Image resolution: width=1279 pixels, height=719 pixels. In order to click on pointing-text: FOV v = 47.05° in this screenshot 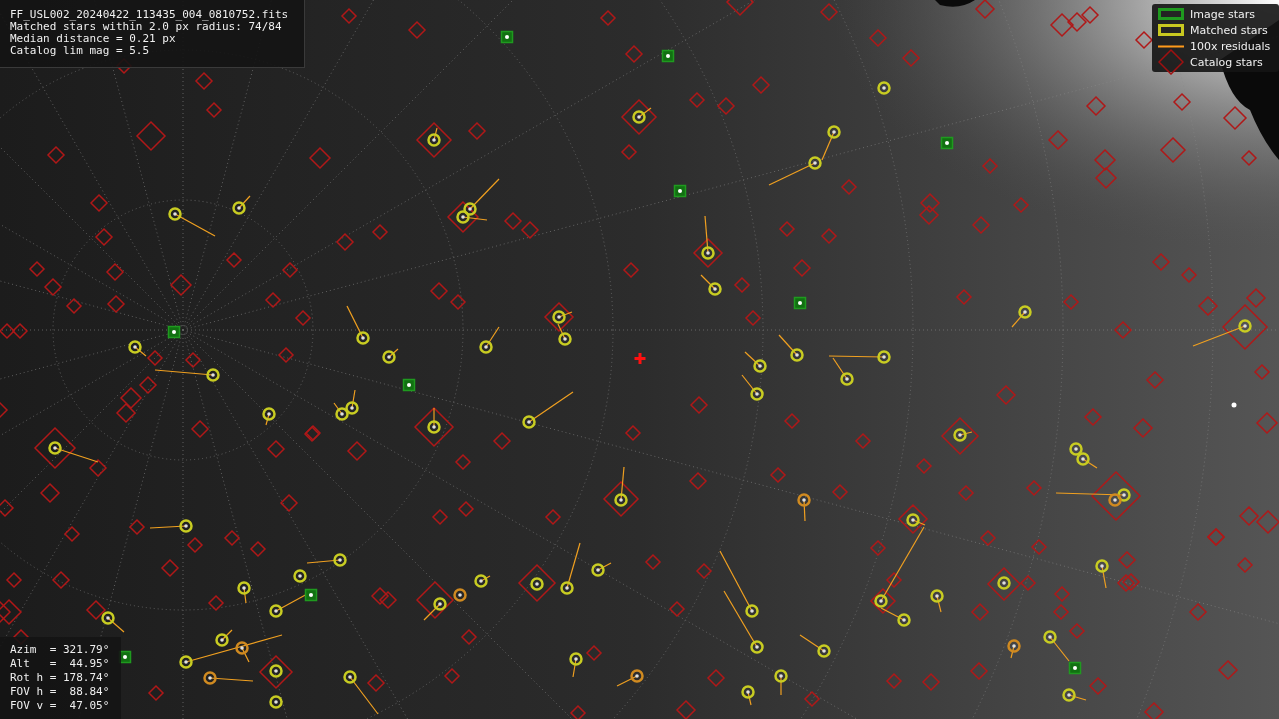, I will do `click(60, 706)`.